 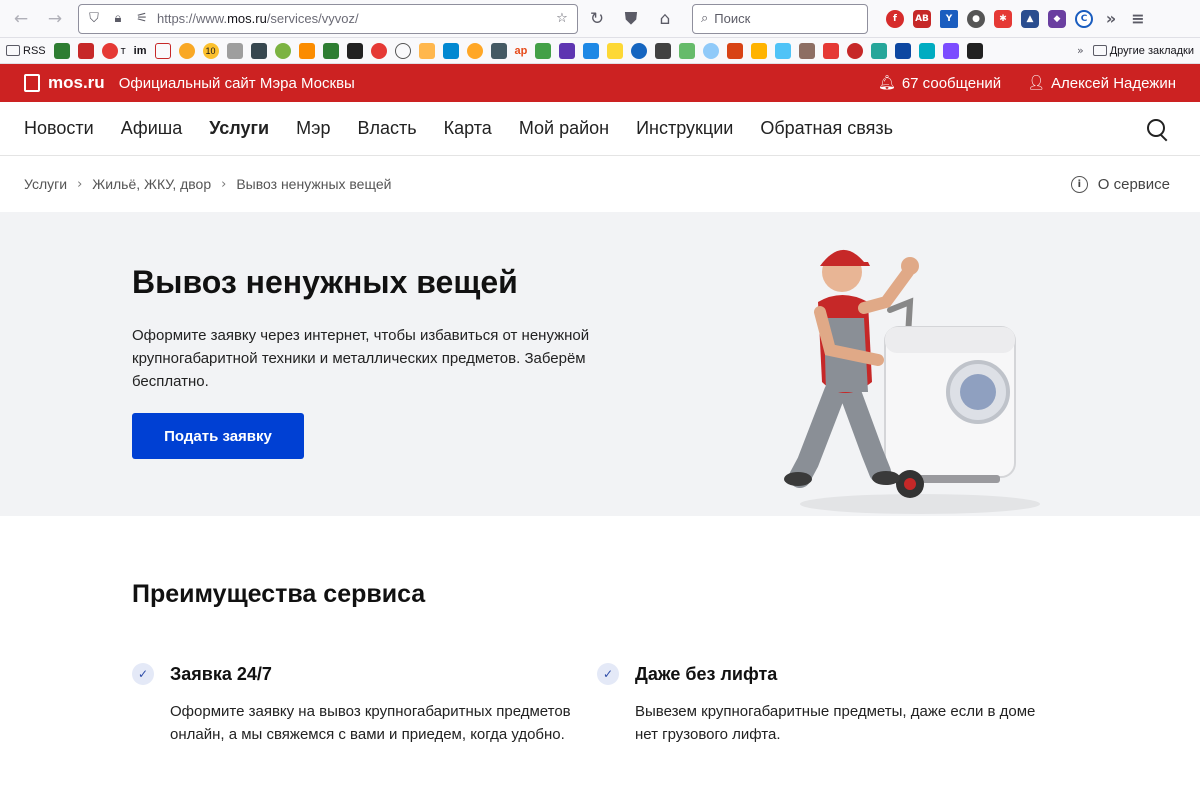 I want to click on nav-item-instructions: Инструкции, so click(x=684, y=128).